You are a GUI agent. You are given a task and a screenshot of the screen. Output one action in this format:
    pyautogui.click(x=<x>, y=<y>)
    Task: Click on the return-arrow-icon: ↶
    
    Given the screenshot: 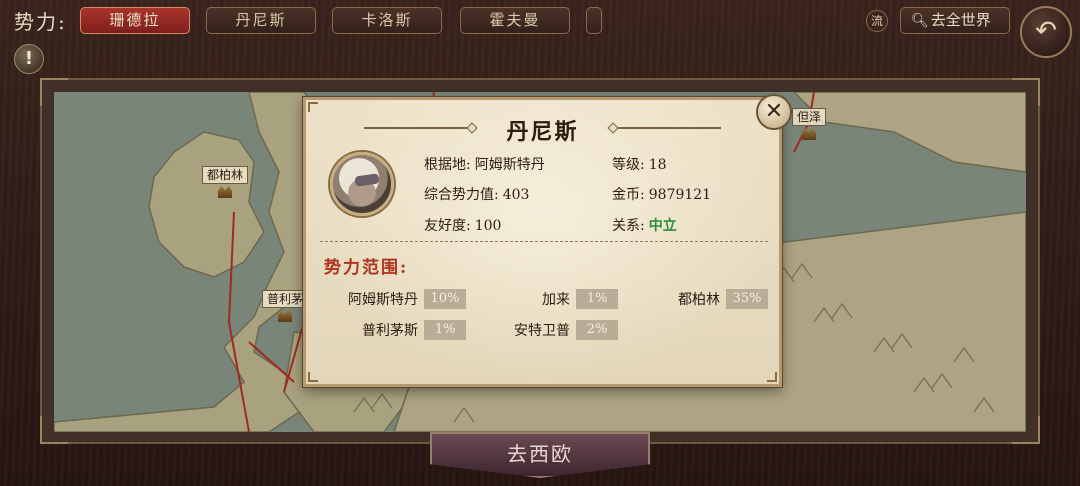 What is the action you would take?
    pyautogui.click(x=1046, y=31)
    